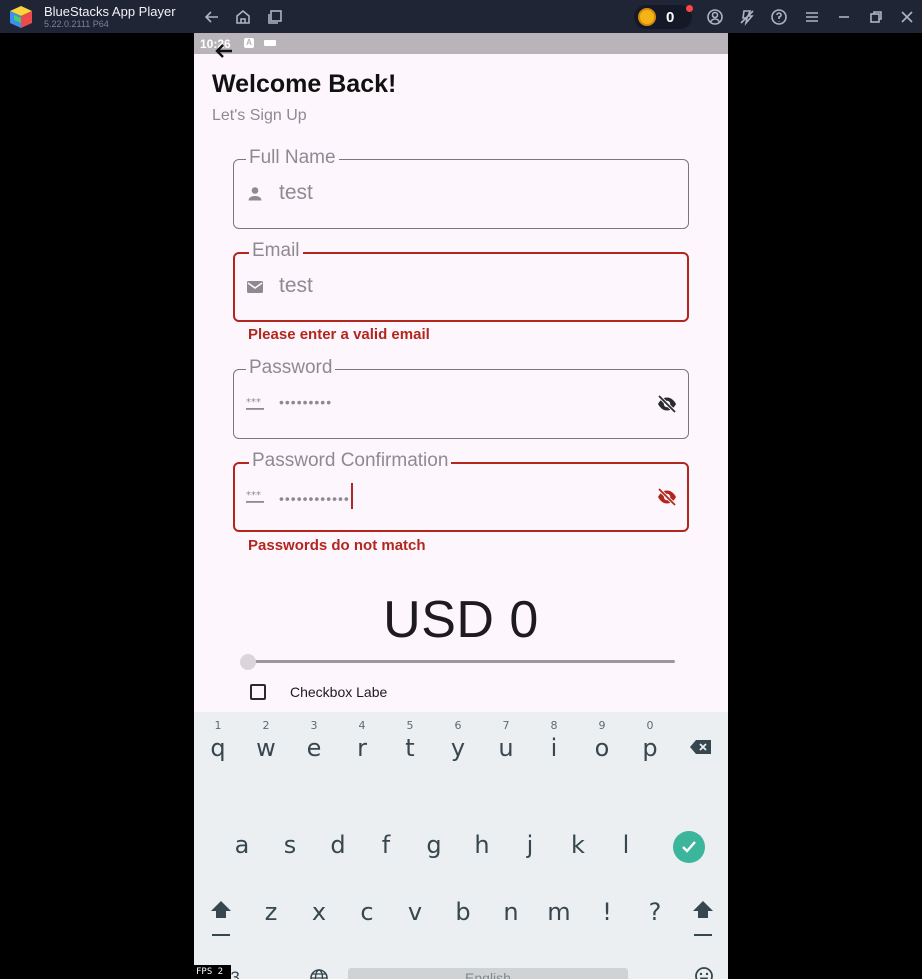 The height and width of the screenshot is (979, 922). Describe the element at coordinates (511, 928) in the screenshot. I see `key-n: n` at that location.